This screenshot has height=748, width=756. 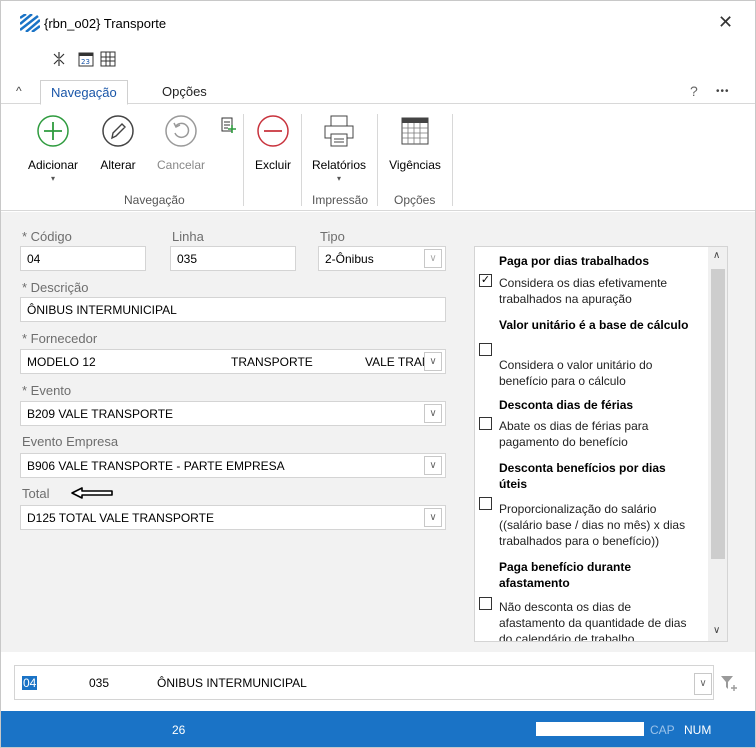 I want to click on tab-navegacao: Navegação, so click(x=84, y=92).